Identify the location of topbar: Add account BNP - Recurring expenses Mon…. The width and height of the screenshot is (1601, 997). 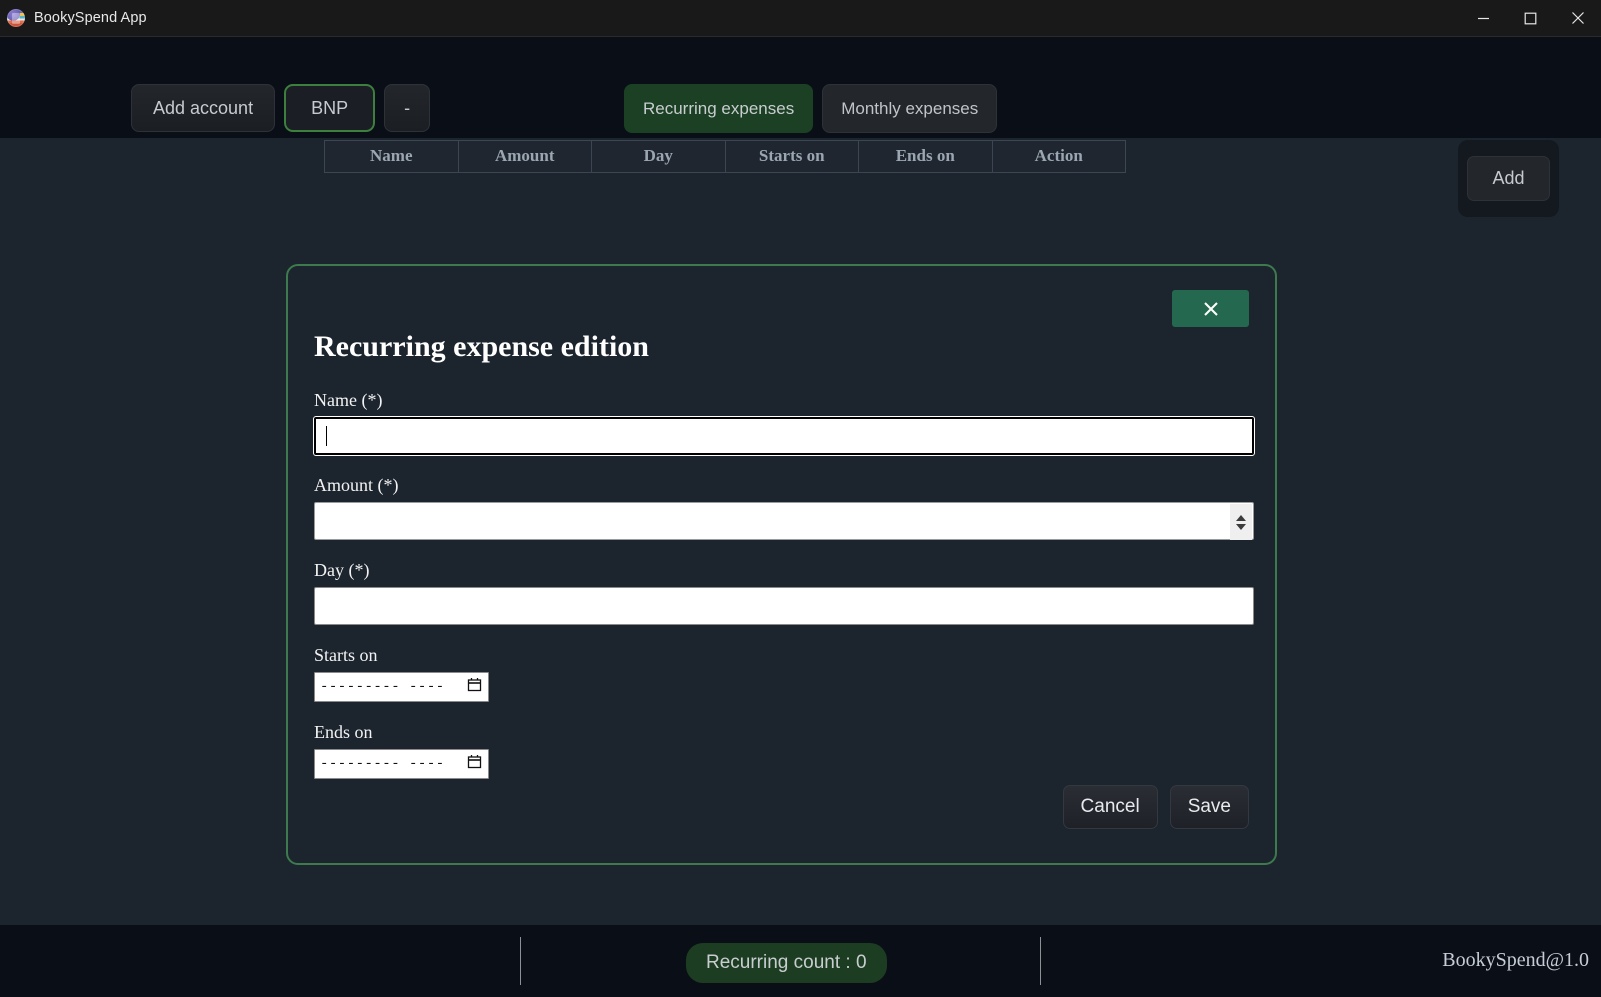
(800, 100).